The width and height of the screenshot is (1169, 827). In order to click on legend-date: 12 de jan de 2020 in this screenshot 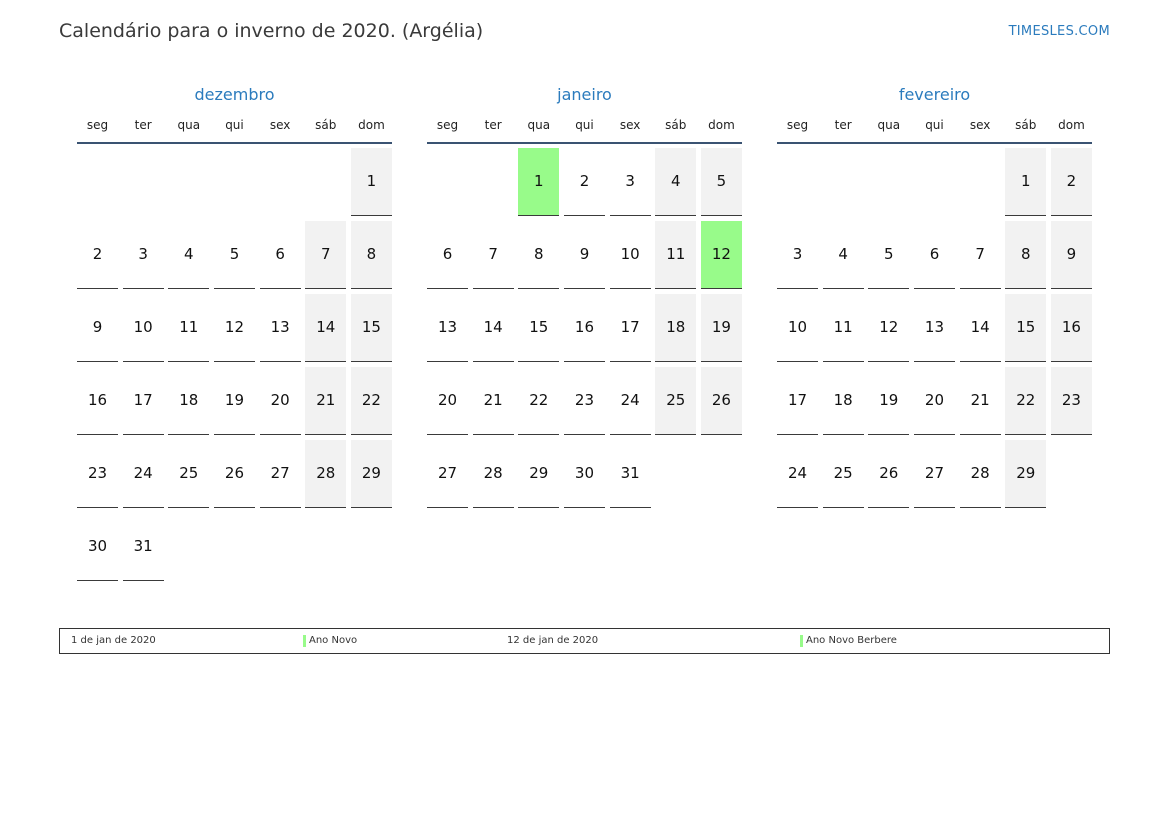, I will do `click(553, 640)`.